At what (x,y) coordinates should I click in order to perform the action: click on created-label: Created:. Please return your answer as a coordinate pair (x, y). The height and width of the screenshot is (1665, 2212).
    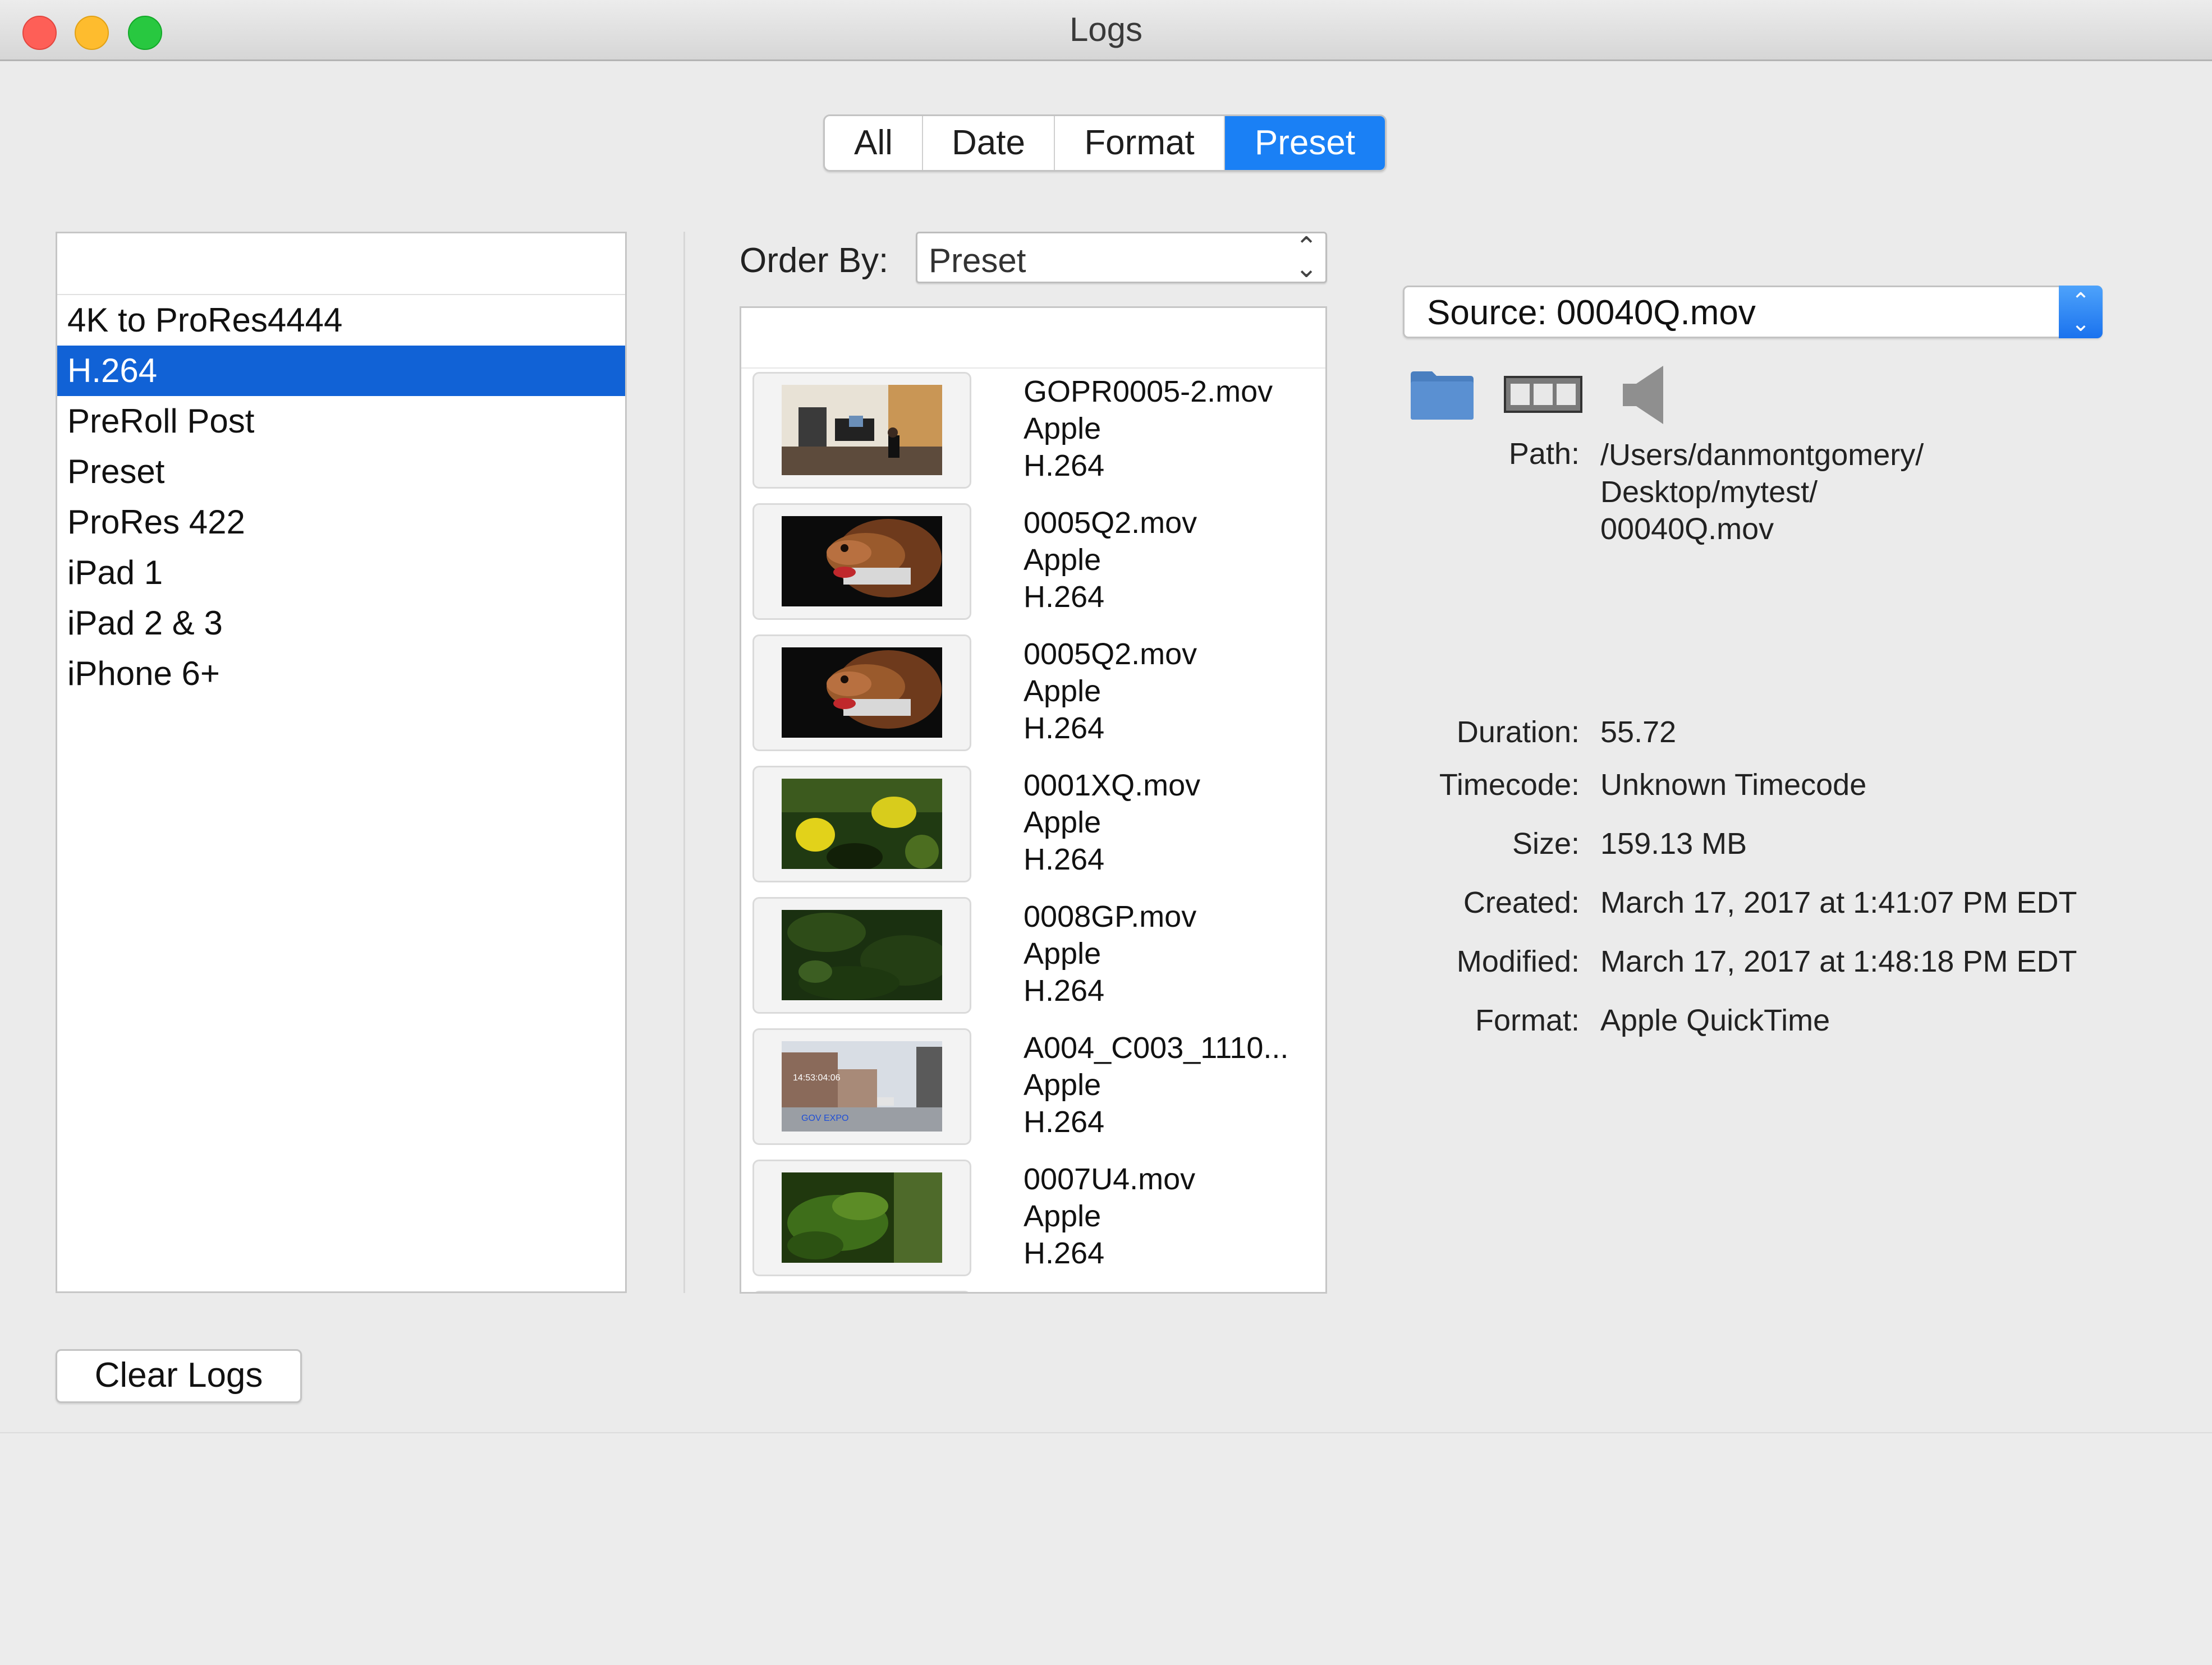
    Looking at the image, I should click on (1521, 902).